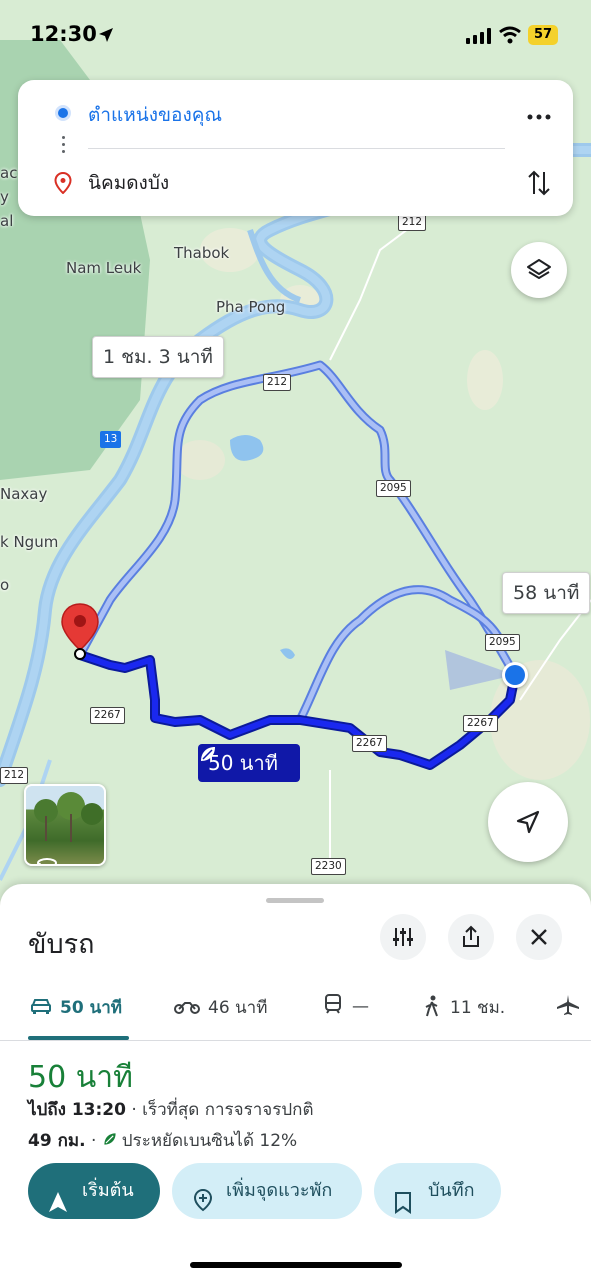 The height and width of the screenshot is (1280, 591). What do you see at coordinates (333, 1006) in the screenshot?
I see `transit-icon` at bounding box center [333, 1006].